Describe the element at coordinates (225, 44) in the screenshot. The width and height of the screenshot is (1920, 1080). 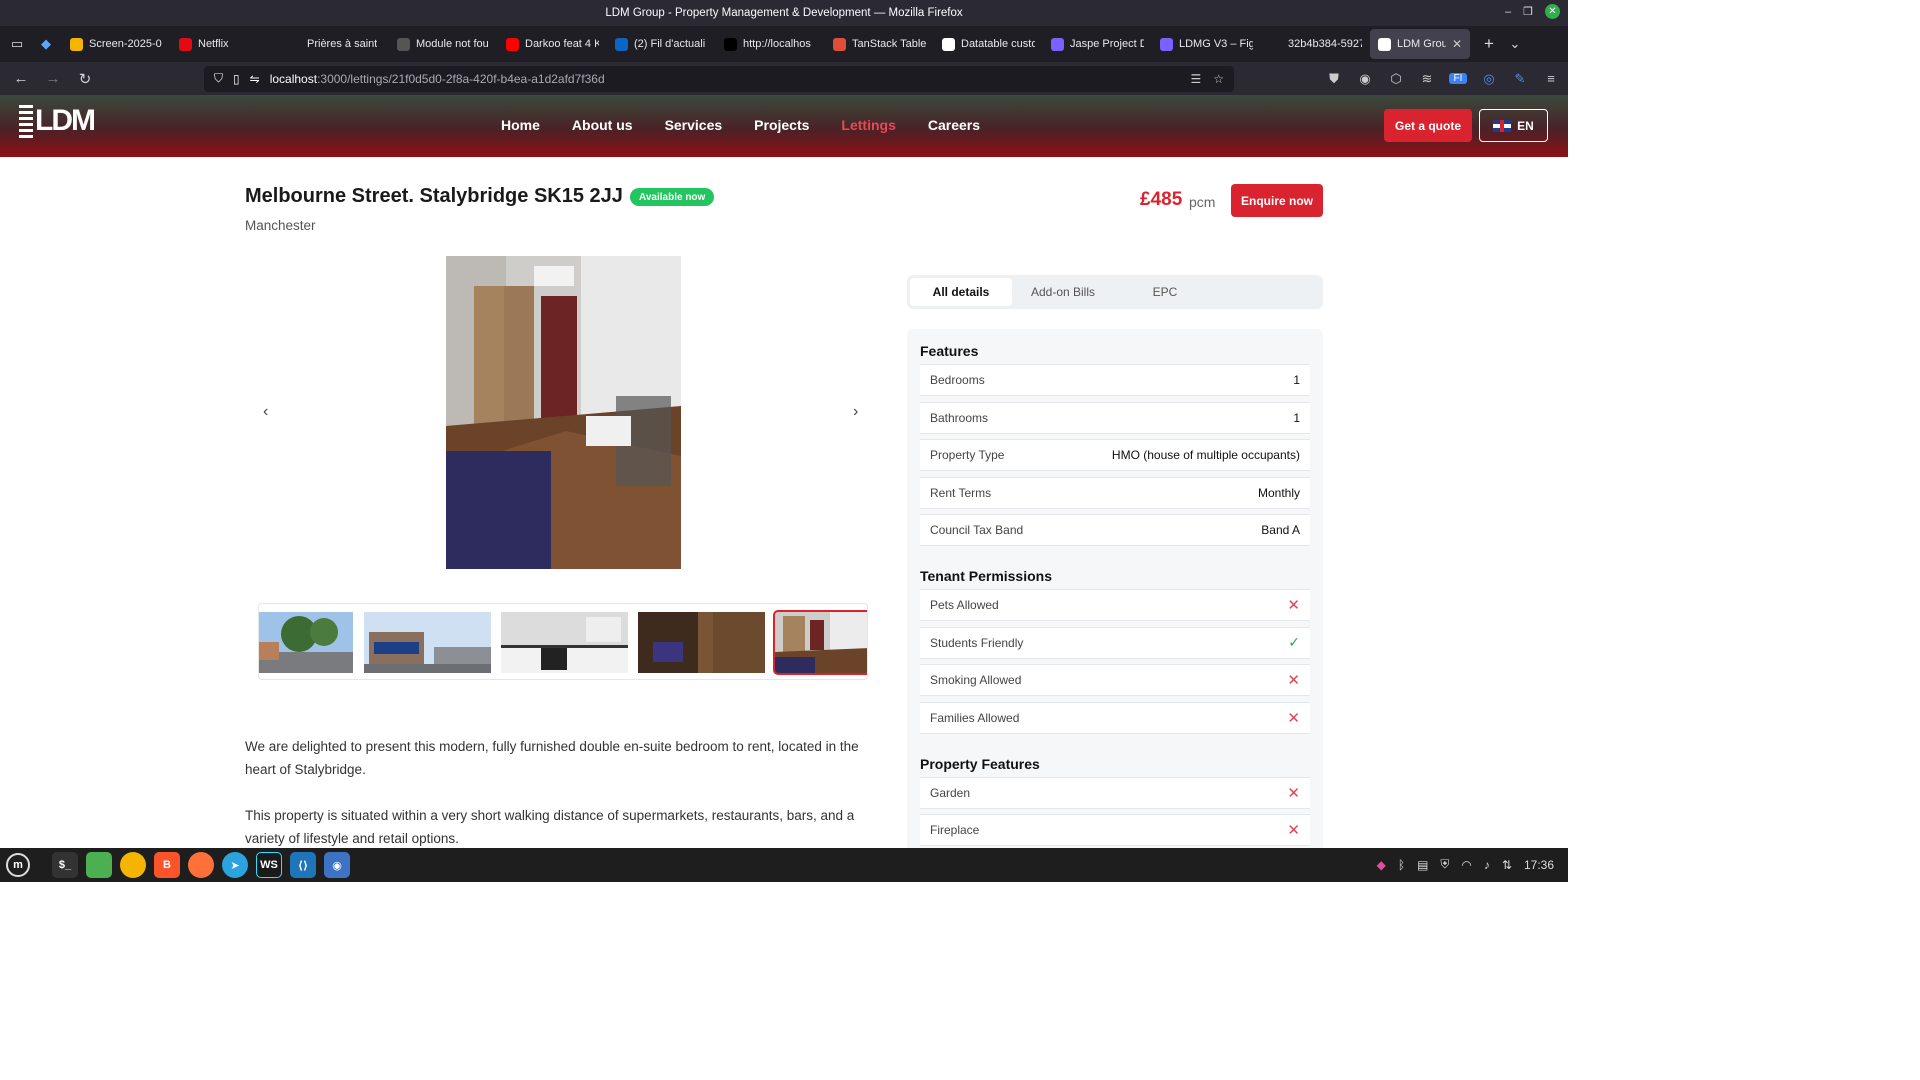
I see `browser-tab: Netflix` at that location.